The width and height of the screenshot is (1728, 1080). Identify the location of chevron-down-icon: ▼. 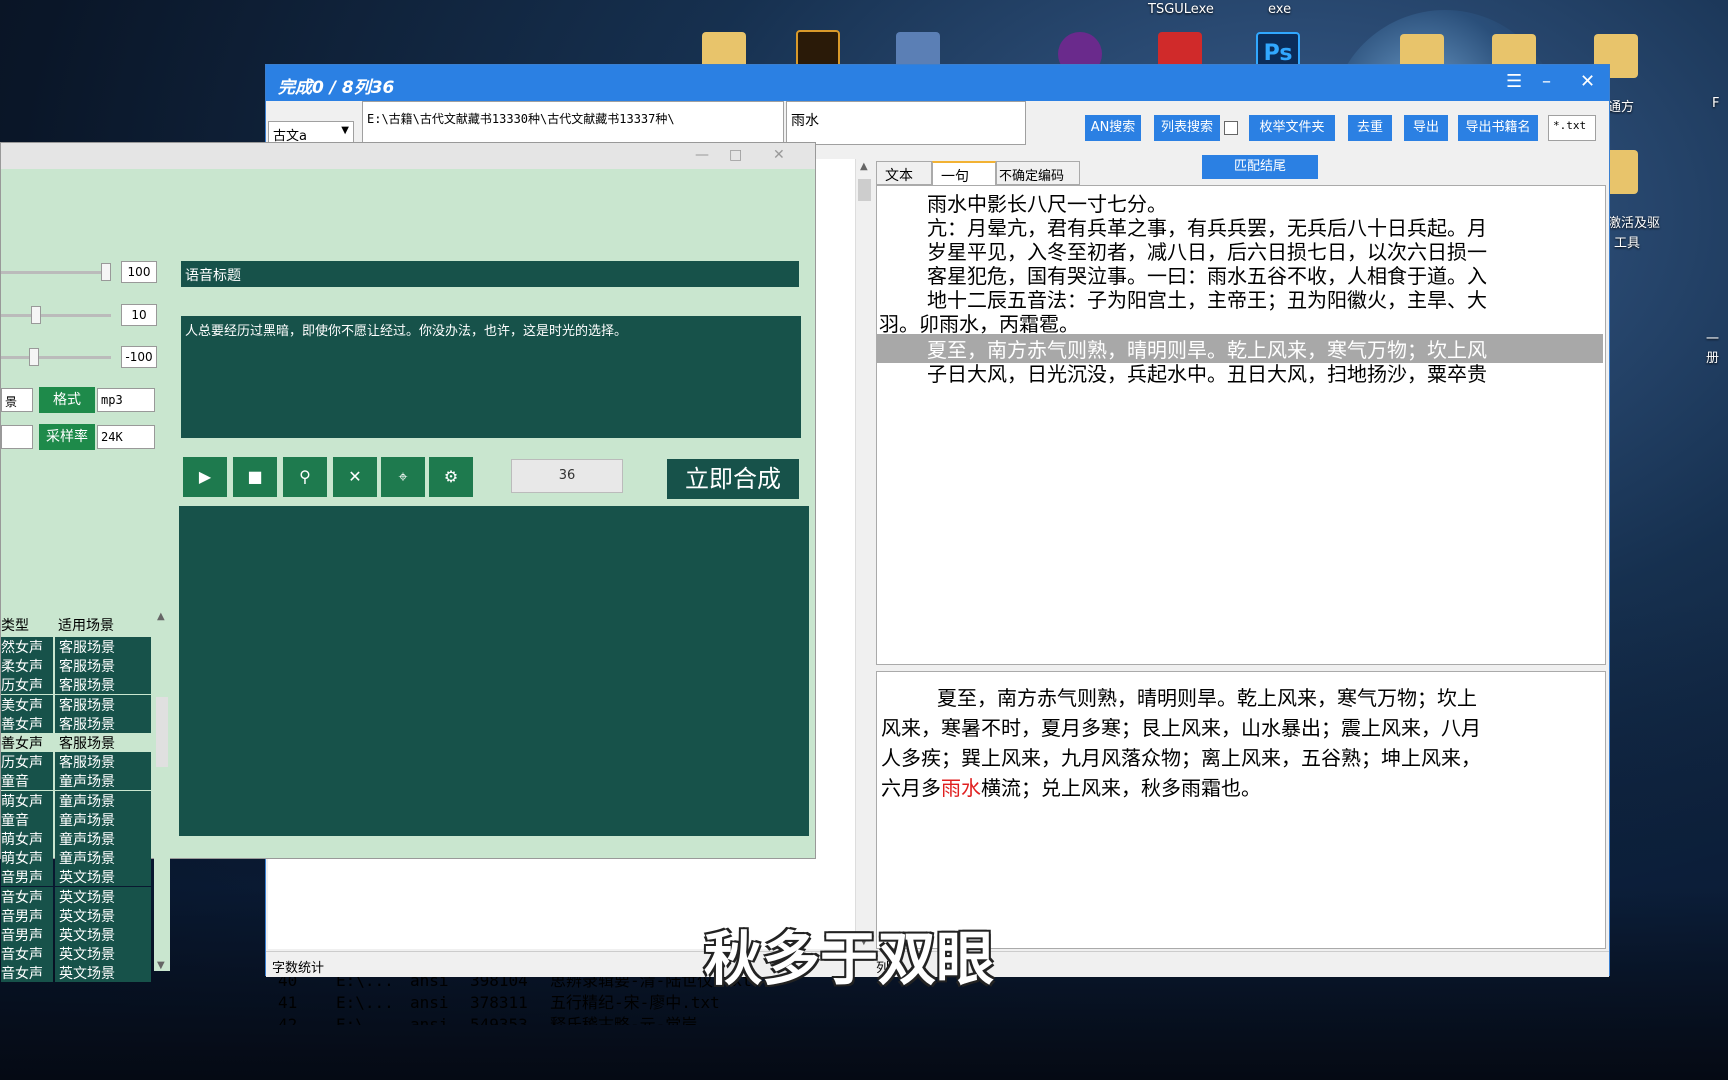
(345, 130).